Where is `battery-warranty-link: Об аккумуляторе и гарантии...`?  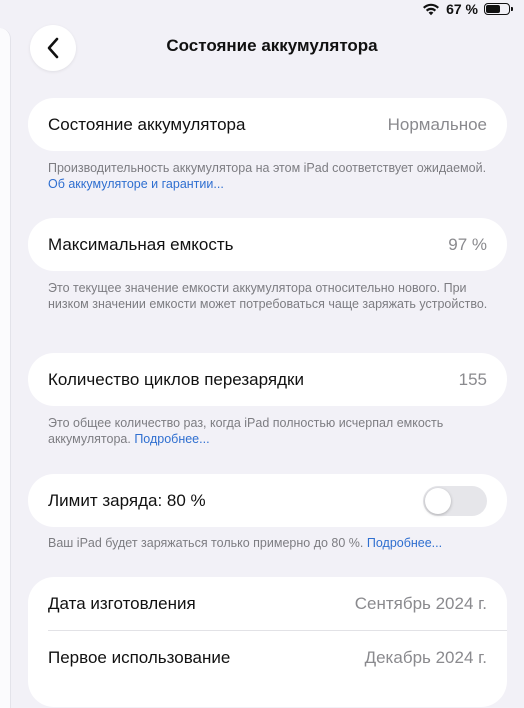
battery-warranty-link: Об аккумуляторе и гарантии... is located at coordinates (136, 184).